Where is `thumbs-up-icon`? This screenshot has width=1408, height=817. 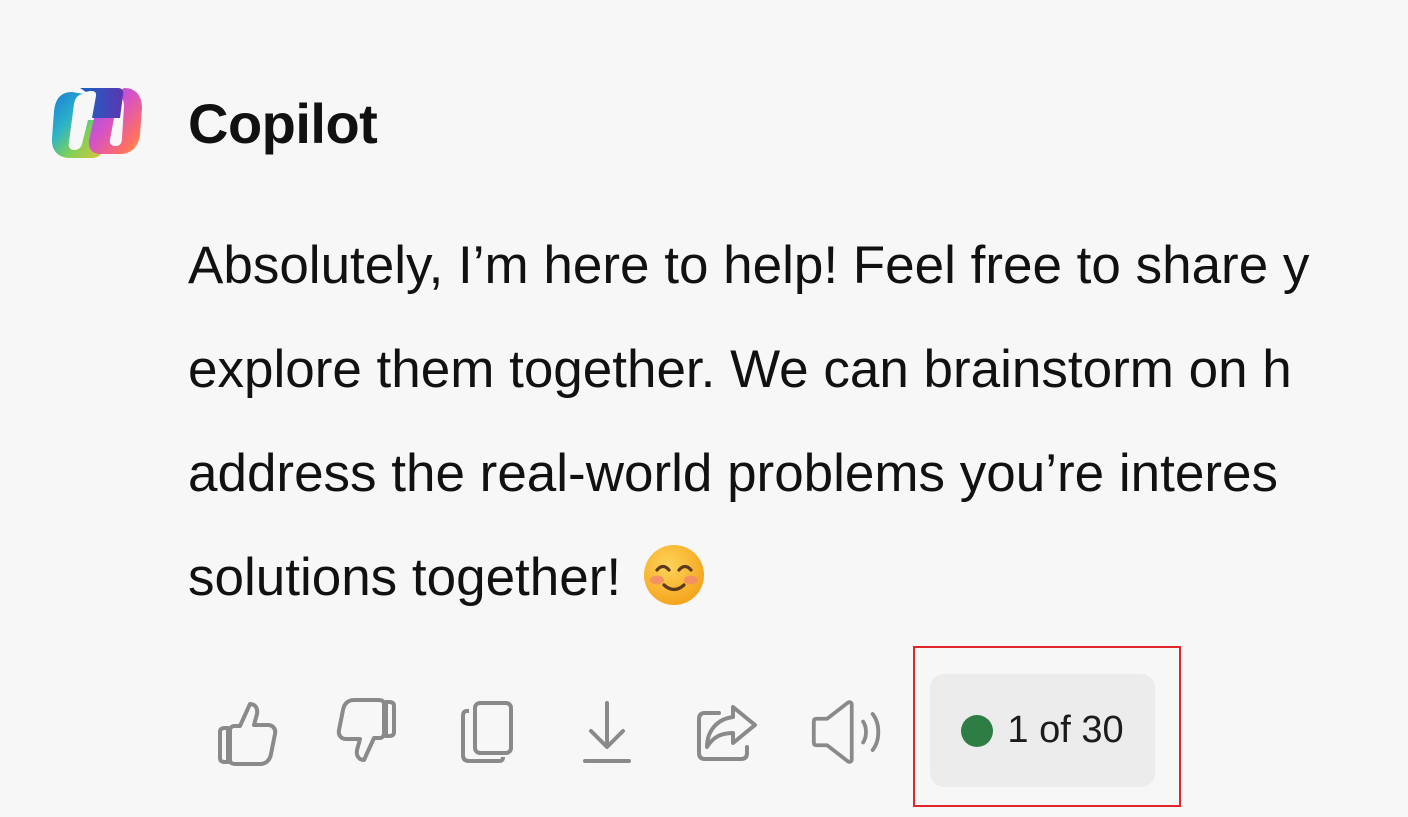
thumbs-up-icon is located at coordinates (248, 734).